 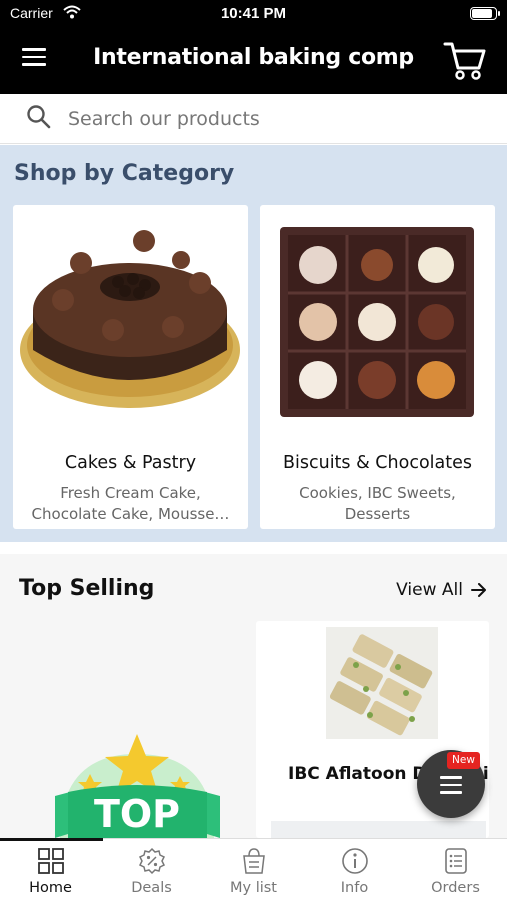 I want to click on chocolate-box-image, so click(x=377, y=322).